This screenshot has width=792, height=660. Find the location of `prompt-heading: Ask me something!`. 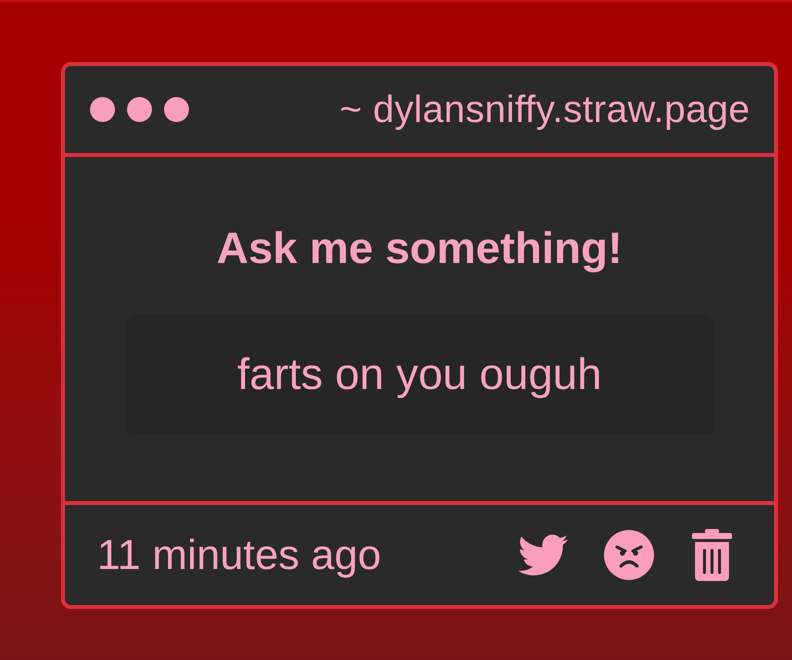

prompt-heading: Ask me something! is located at coordinates (419, 249).